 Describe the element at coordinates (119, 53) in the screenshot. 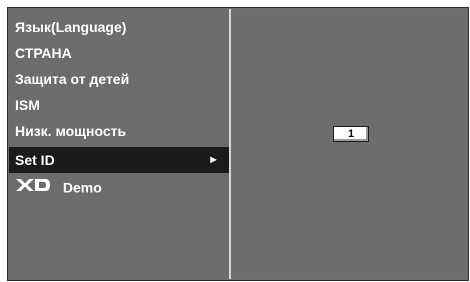

I see `menu-item-country: СТРАНА` at that location.